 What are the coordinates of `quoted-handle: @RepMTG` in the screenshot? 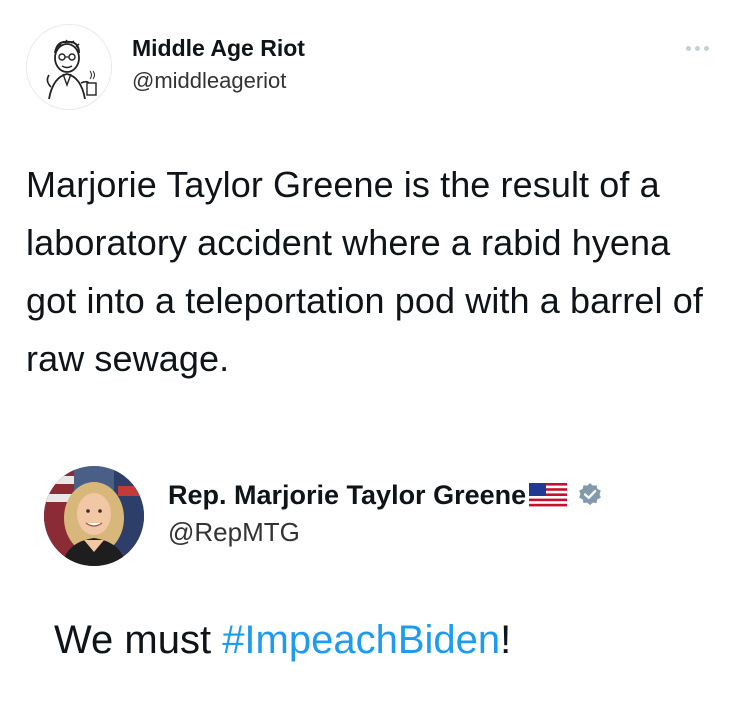 It's located at (385, 532).